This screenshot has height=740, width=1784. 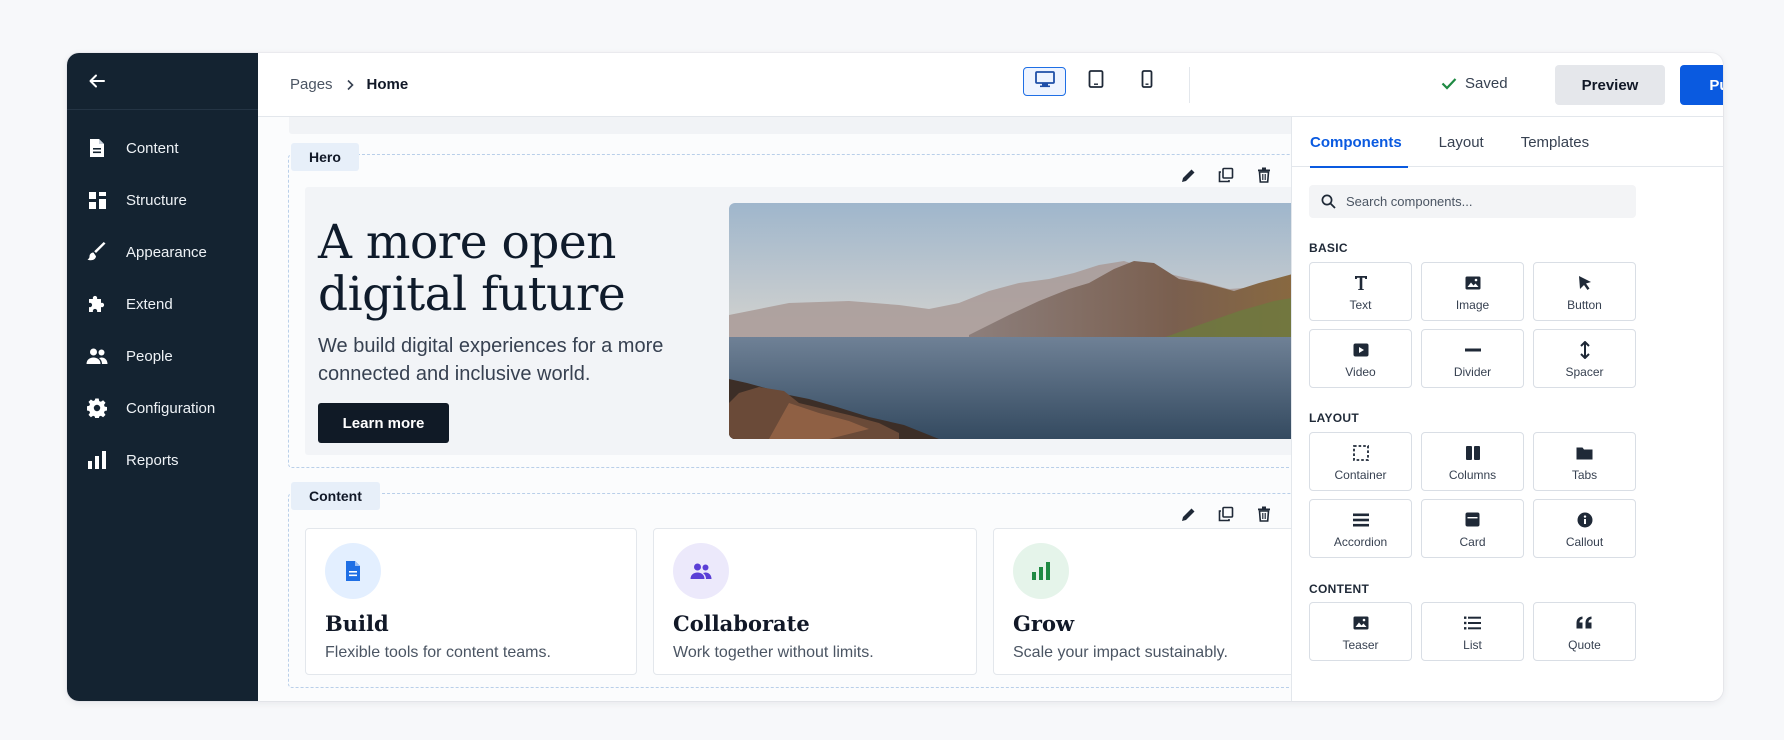 What do you see at coordinates (1472, 291) in the screenshot?
I see `component-image: Image` at bounding box center [1472, 291].